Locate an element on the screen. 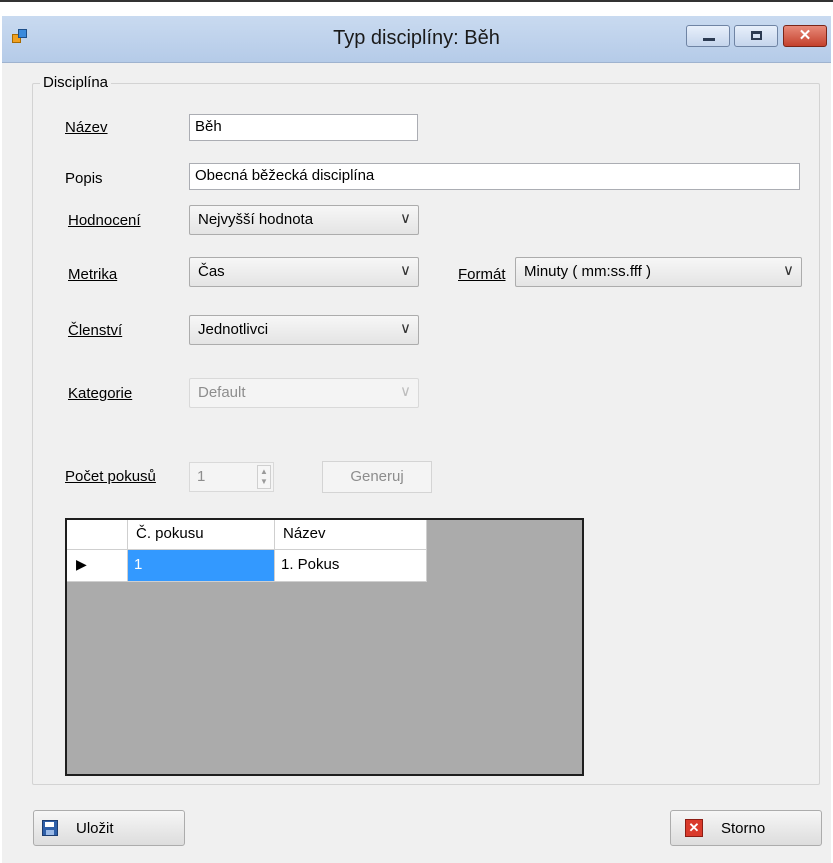 The width and height of the screenshot is (833, 863). clenstvi-value: Jednotlivci is located at coordinates (233, 329).